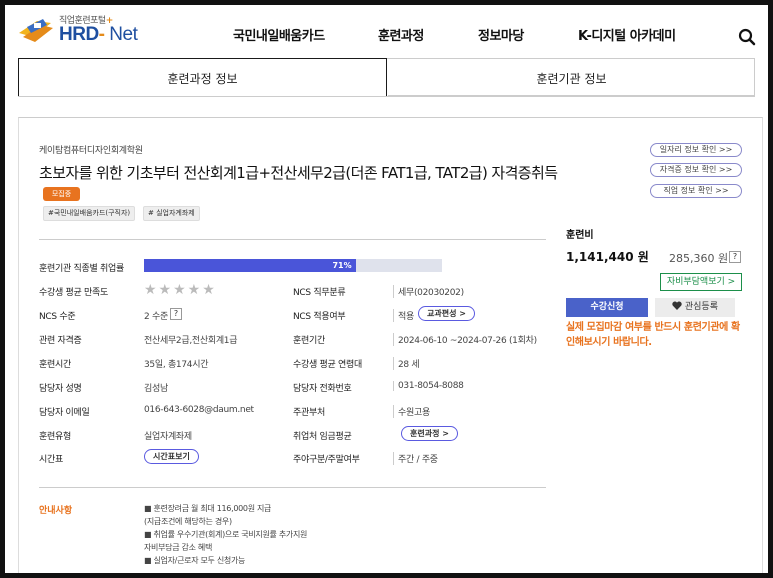 This screenshot has width=773, height=578. What do you see at coordinates (64, 413) in the screenshot?
I see `email-label: 담당자 이메일` at bounding box center [64, 413].